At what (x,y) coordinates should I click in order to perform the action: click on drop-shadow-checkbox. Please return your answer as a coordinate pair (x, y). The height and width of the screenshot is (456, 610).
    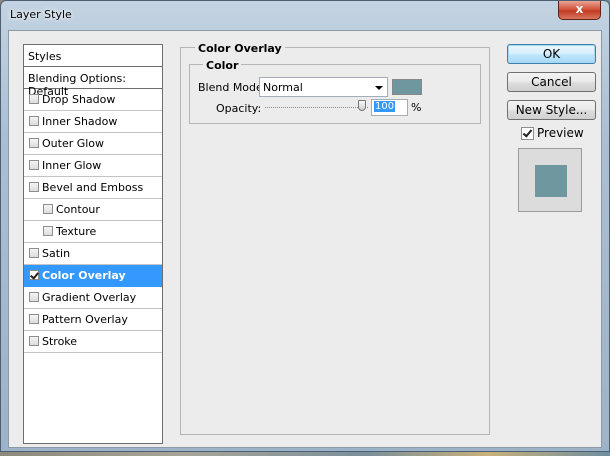
    Looking at the image, I should click on (34, 99).